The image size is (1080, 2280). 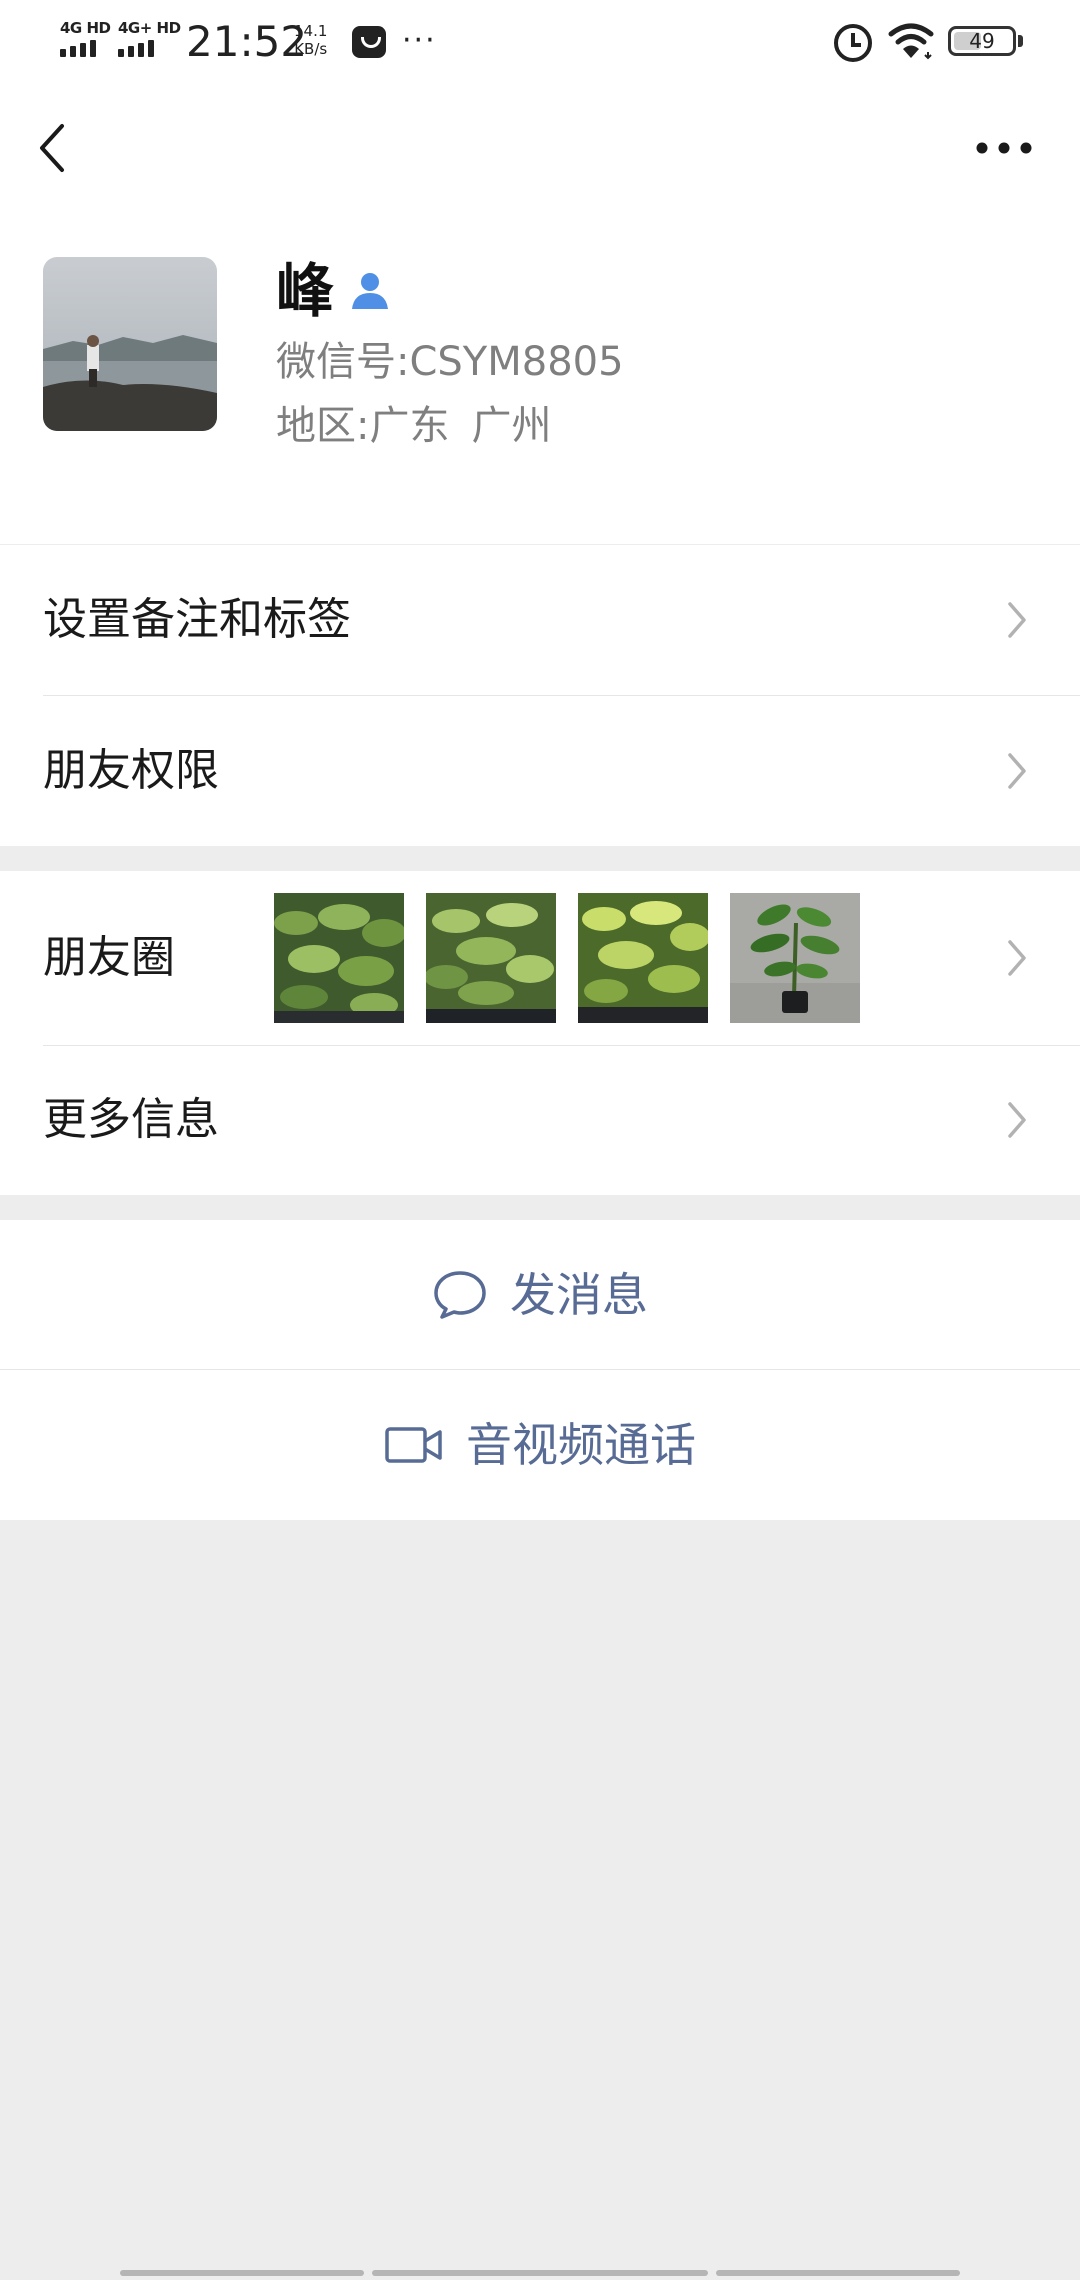 What do you see at coordinates (540, 148) in the screenshot?
I see `nav-bar` at bounding box center [540, 148].